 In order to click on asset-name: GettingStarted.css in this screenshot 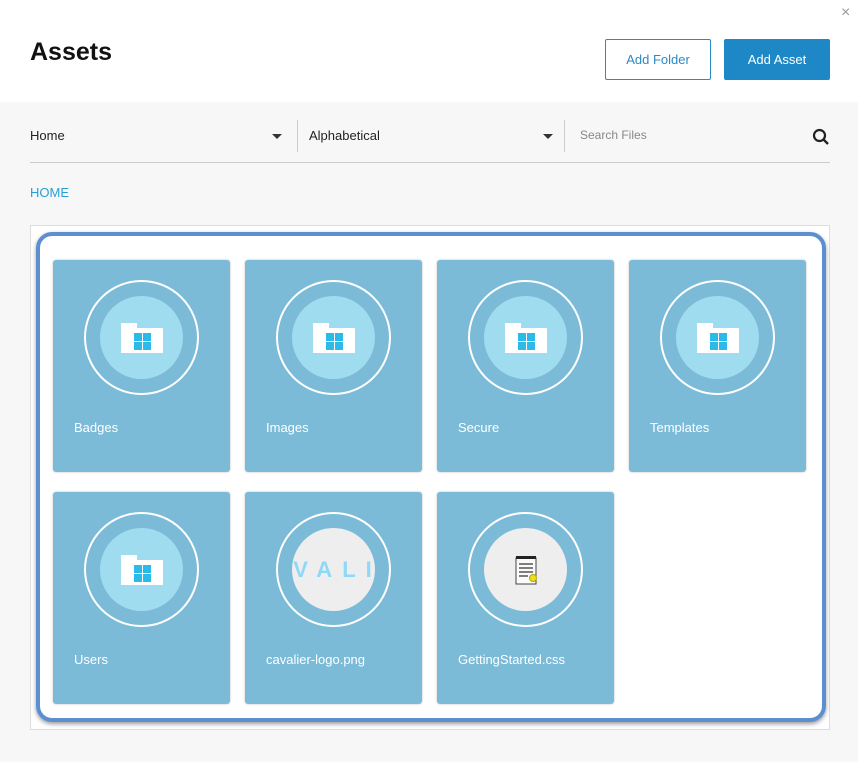, I will do `click(511, 659)`.